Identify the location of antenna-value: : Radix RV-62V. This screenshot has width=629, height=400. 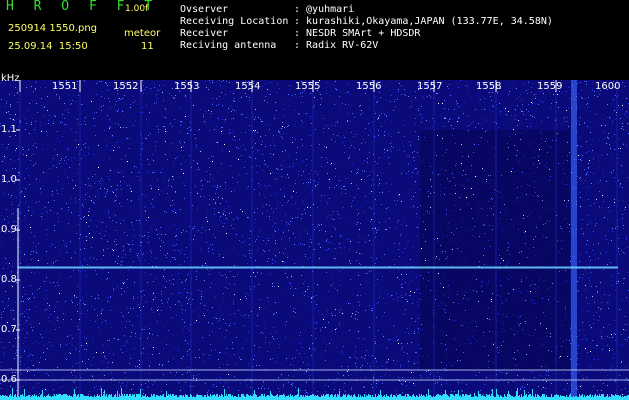
(336, 45).